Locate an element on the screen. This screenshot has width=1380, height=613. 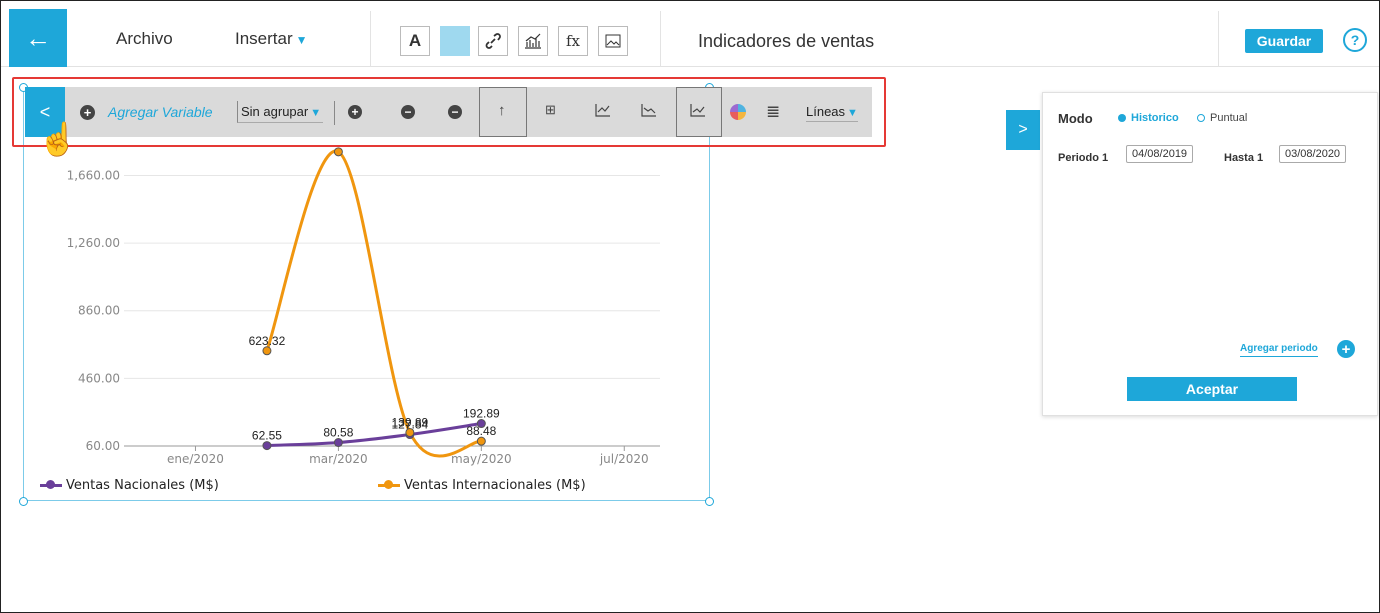
radio-label: Historico is located at coordinates (1155, 118).